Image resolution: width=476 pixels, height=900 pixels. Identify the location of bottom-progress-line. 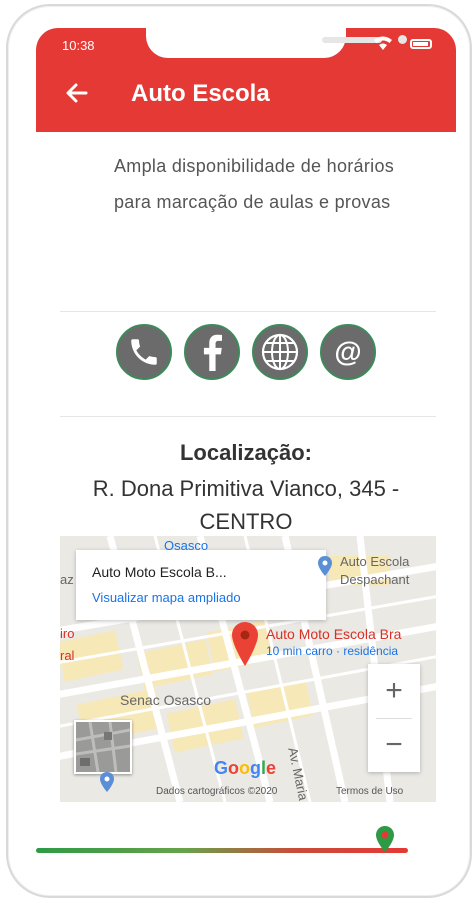
(222, 850).